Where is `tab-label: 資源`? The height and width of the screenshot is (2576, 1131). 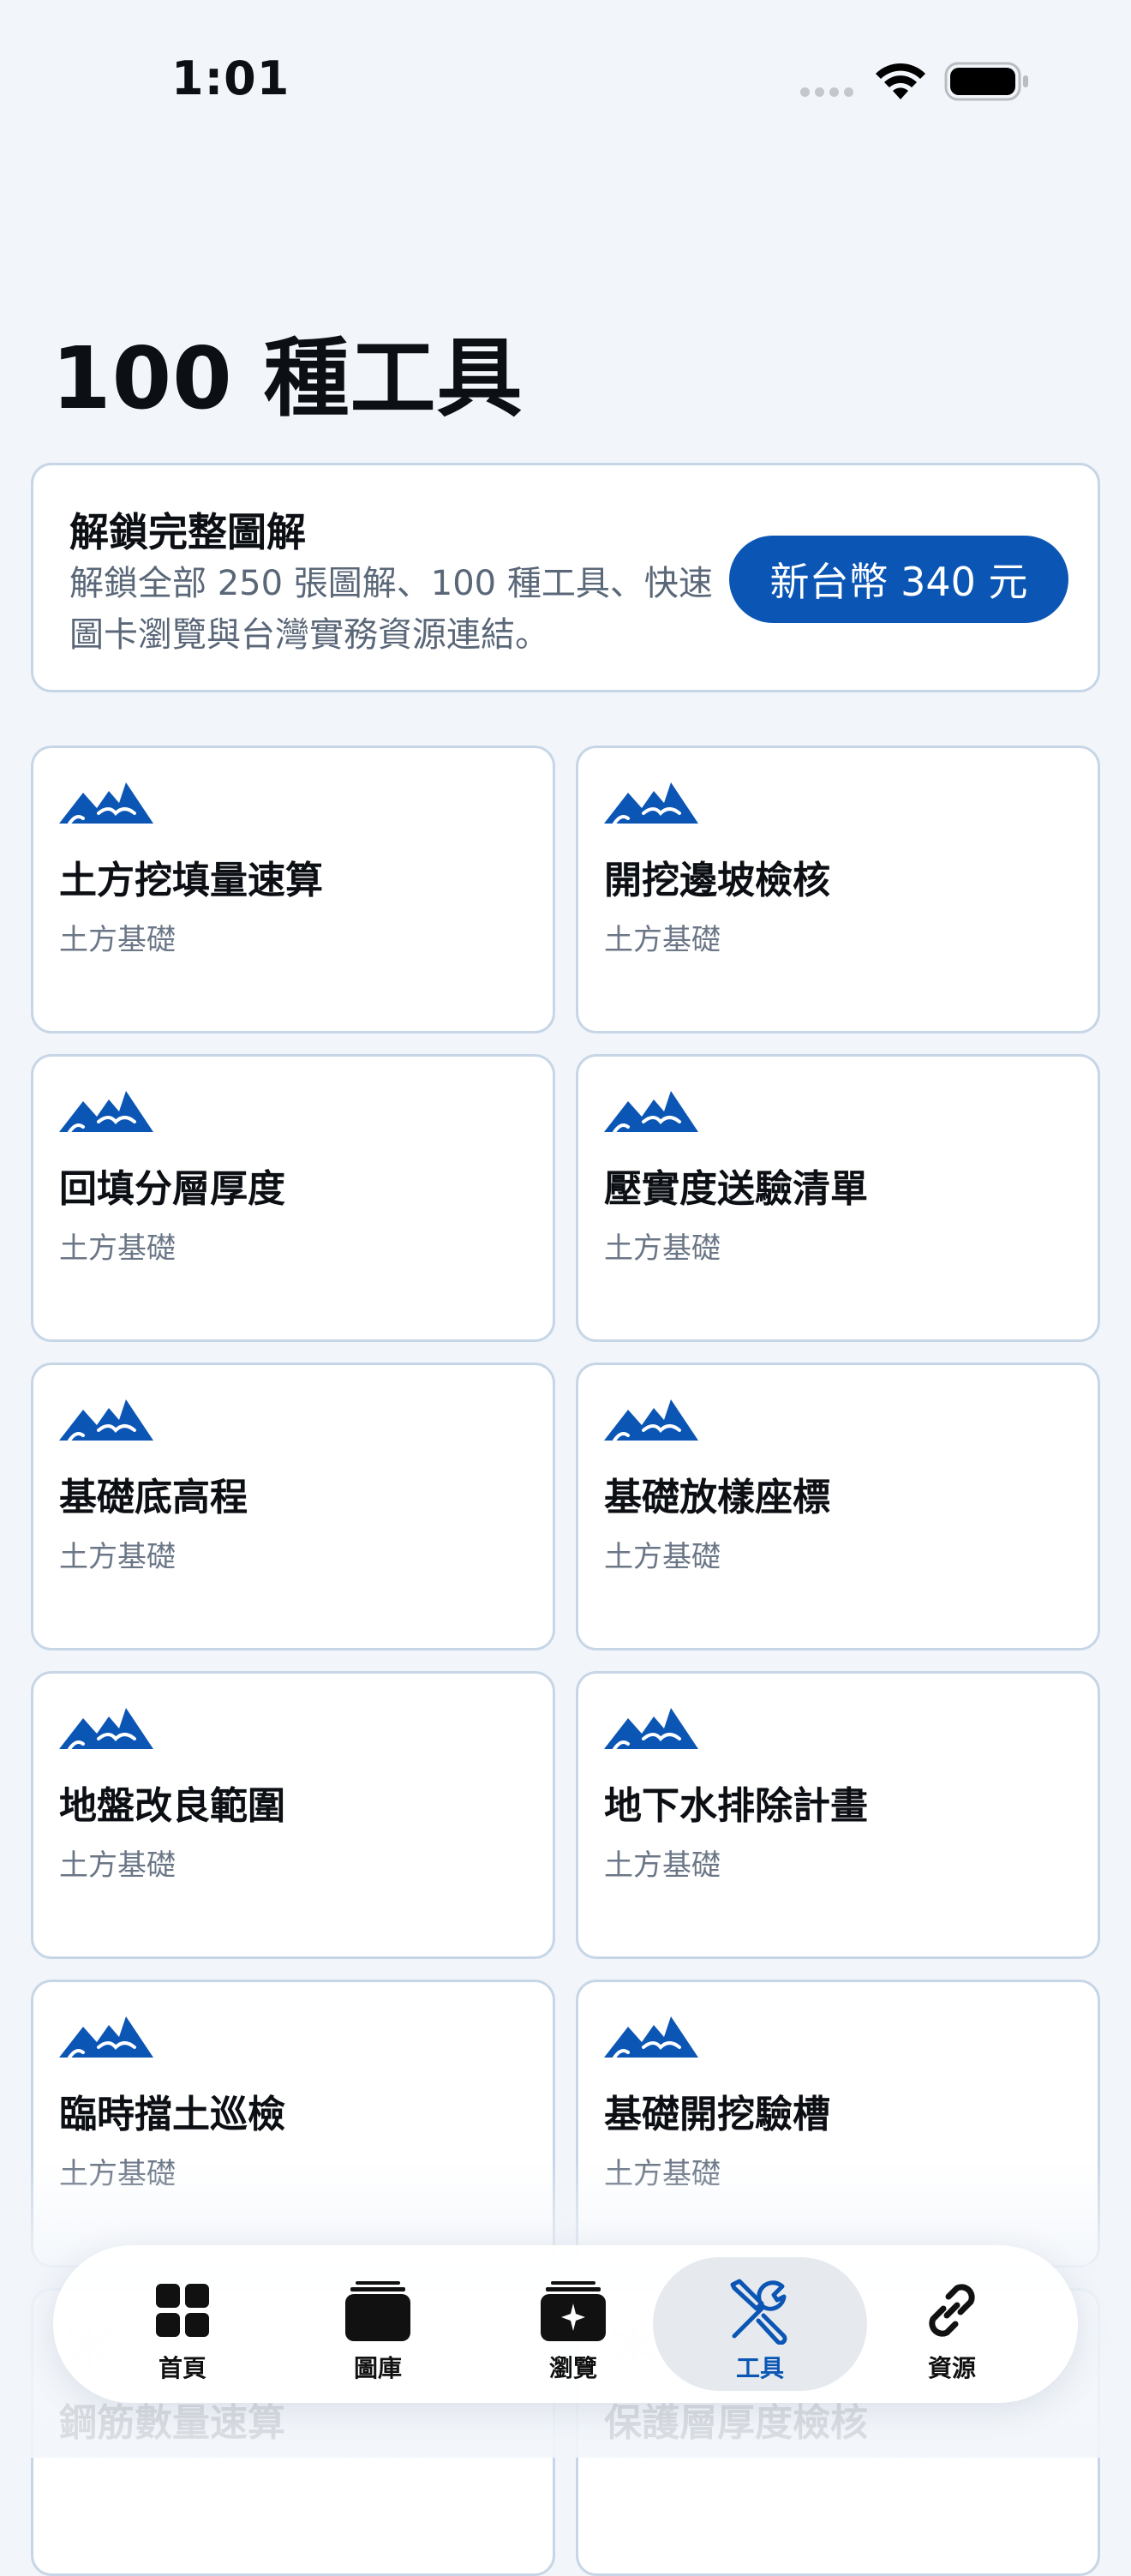 tab-label: 資源 is located at coordinates (952, 2368).